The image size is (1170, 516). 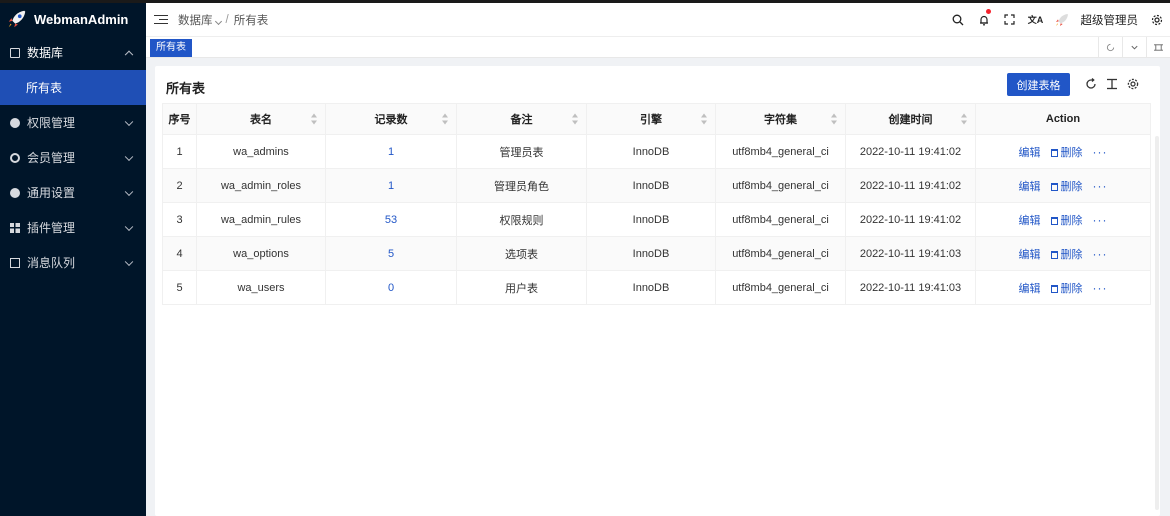 What do you see at coordinates (1038, 84) in the screenshot?
I see `create-table-button: 创建表格` at bounding box center [1038, 84].